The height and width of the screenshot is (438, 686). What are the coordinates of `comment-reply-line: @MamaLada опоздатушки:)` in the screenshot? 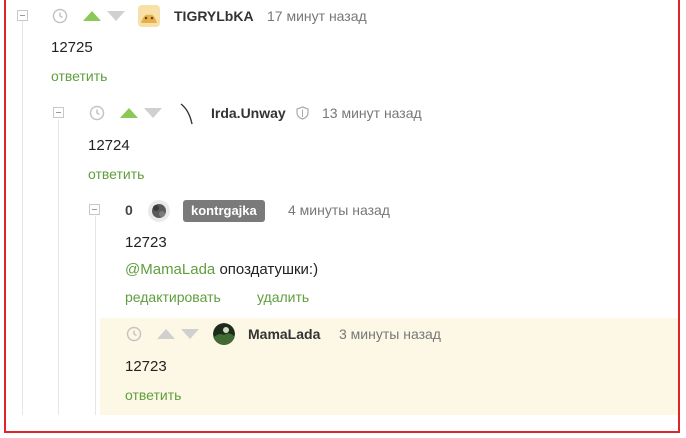 It's located at (221, 269).